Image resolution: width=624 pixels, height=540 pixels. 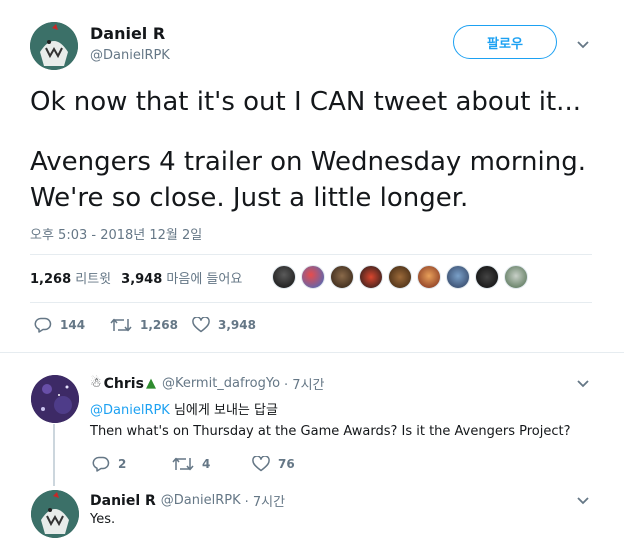 What do you see at coordinates (308, 162) in the screenshot?
I see `tweet-text-line: Avengers 4 trailer on Wednesday morning.` at bounding box center [308, 162].